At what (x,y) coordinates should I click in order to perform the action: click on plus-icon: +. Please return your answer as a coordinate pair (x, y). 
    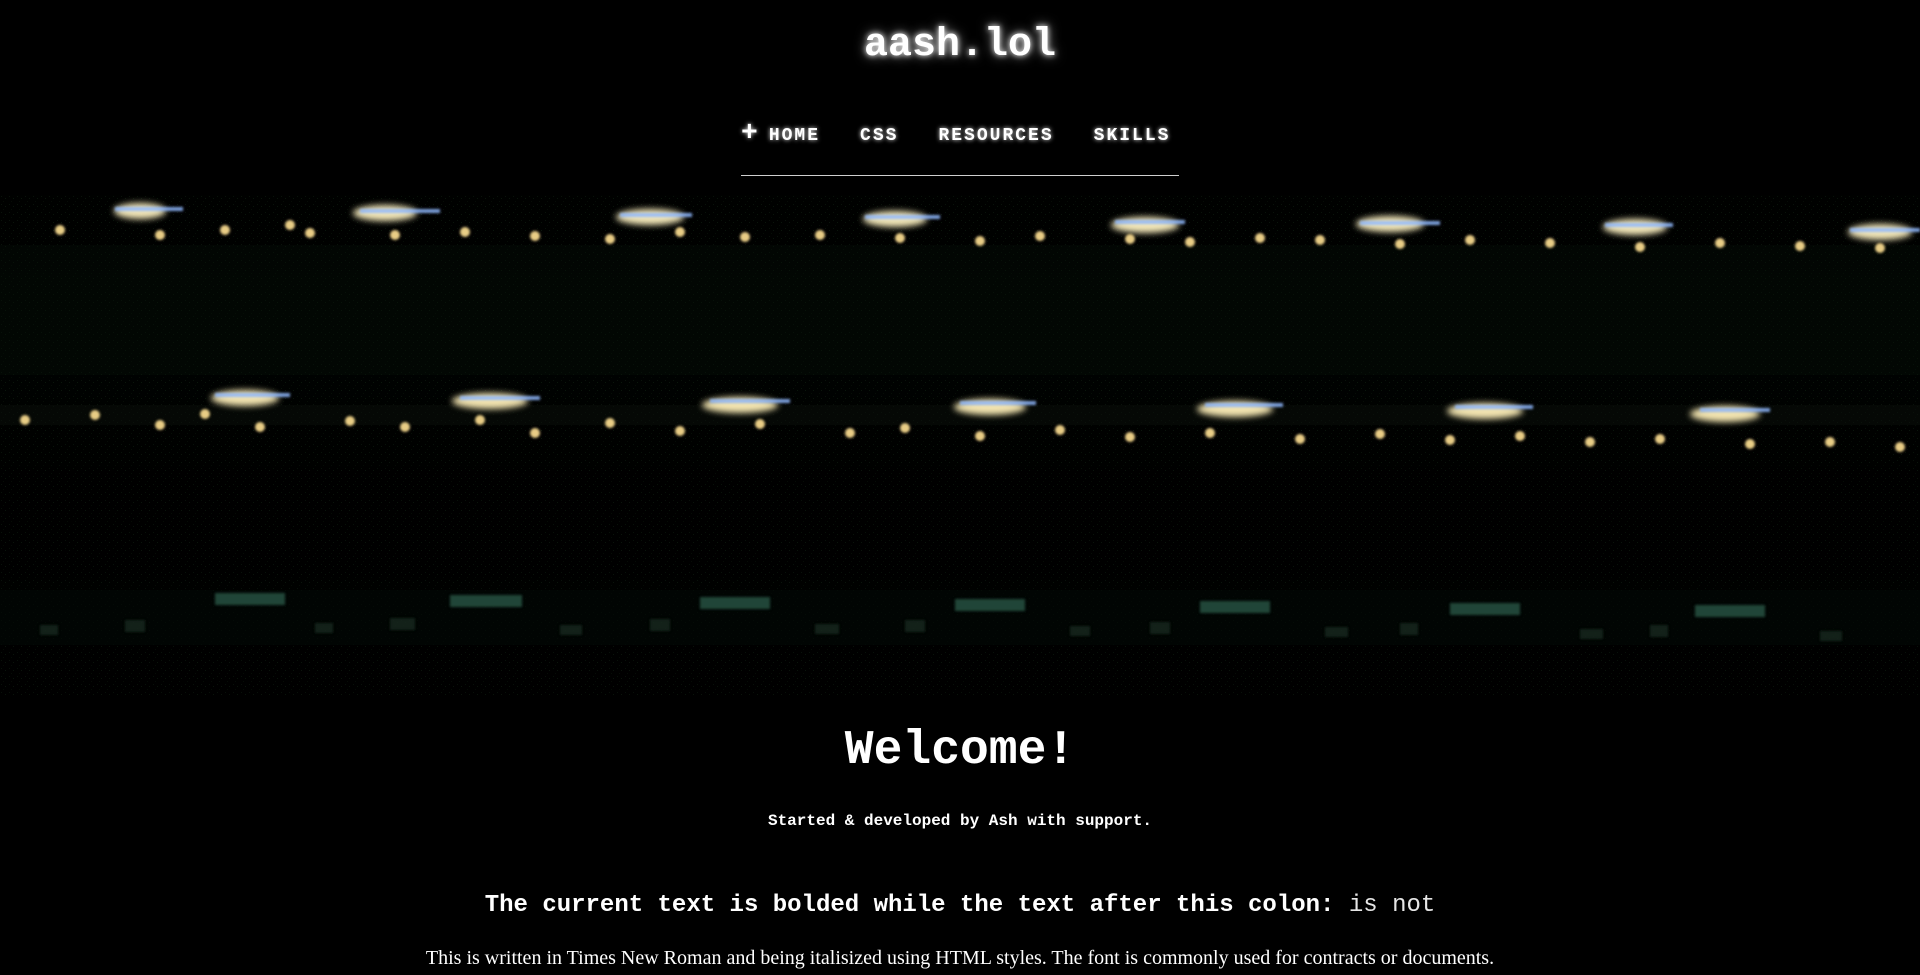
    Looking at the image, I should click on (749, 133).